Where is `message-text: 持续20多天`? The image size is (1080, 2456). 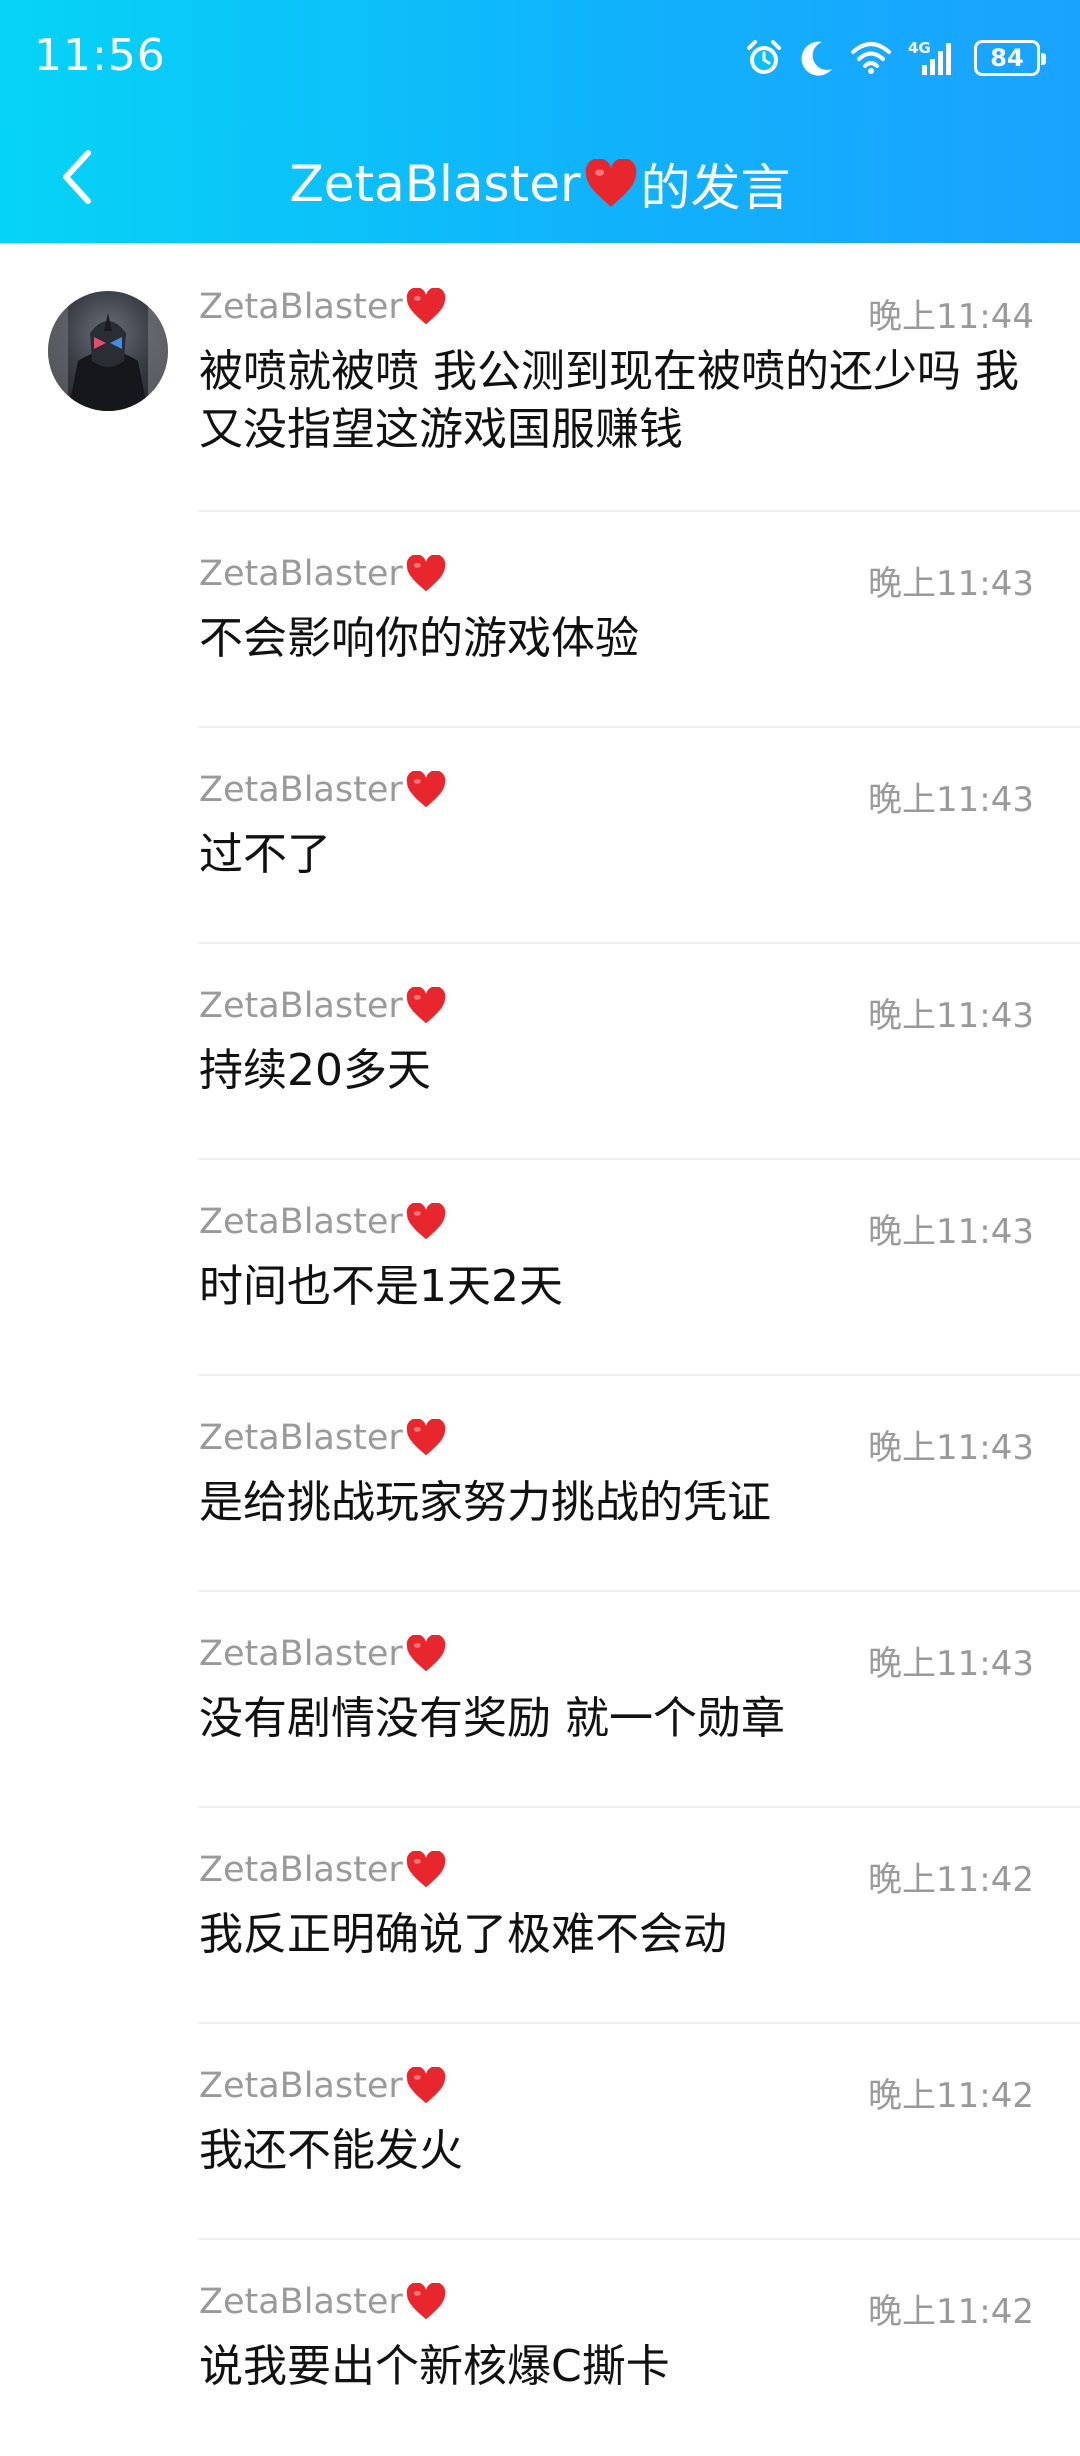
message-text: 持续20多天 is located at coordinates (315, 1070).